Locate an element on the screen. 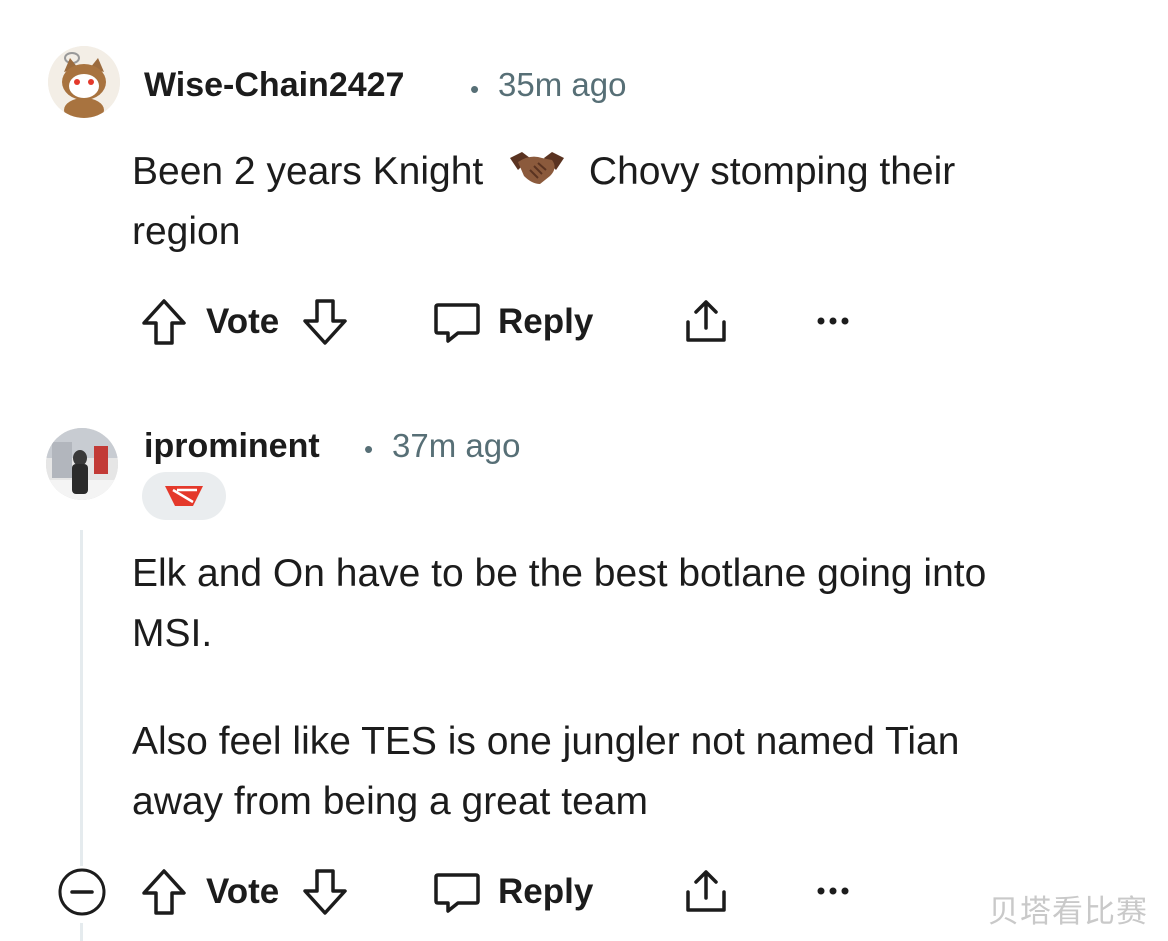 The image size is (1168, 941). comment-text: MSI. is located at coordinates (172, 633).